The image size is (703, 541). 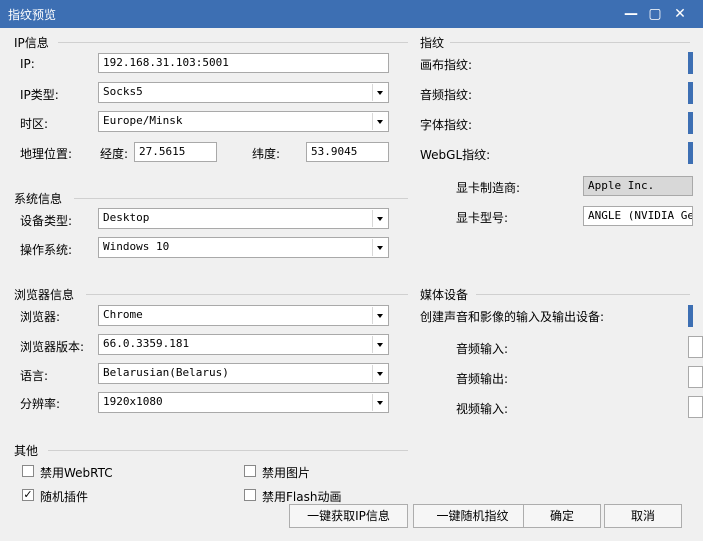 I want to click on maximize-icon: ▢, so click(x=655, y=14).